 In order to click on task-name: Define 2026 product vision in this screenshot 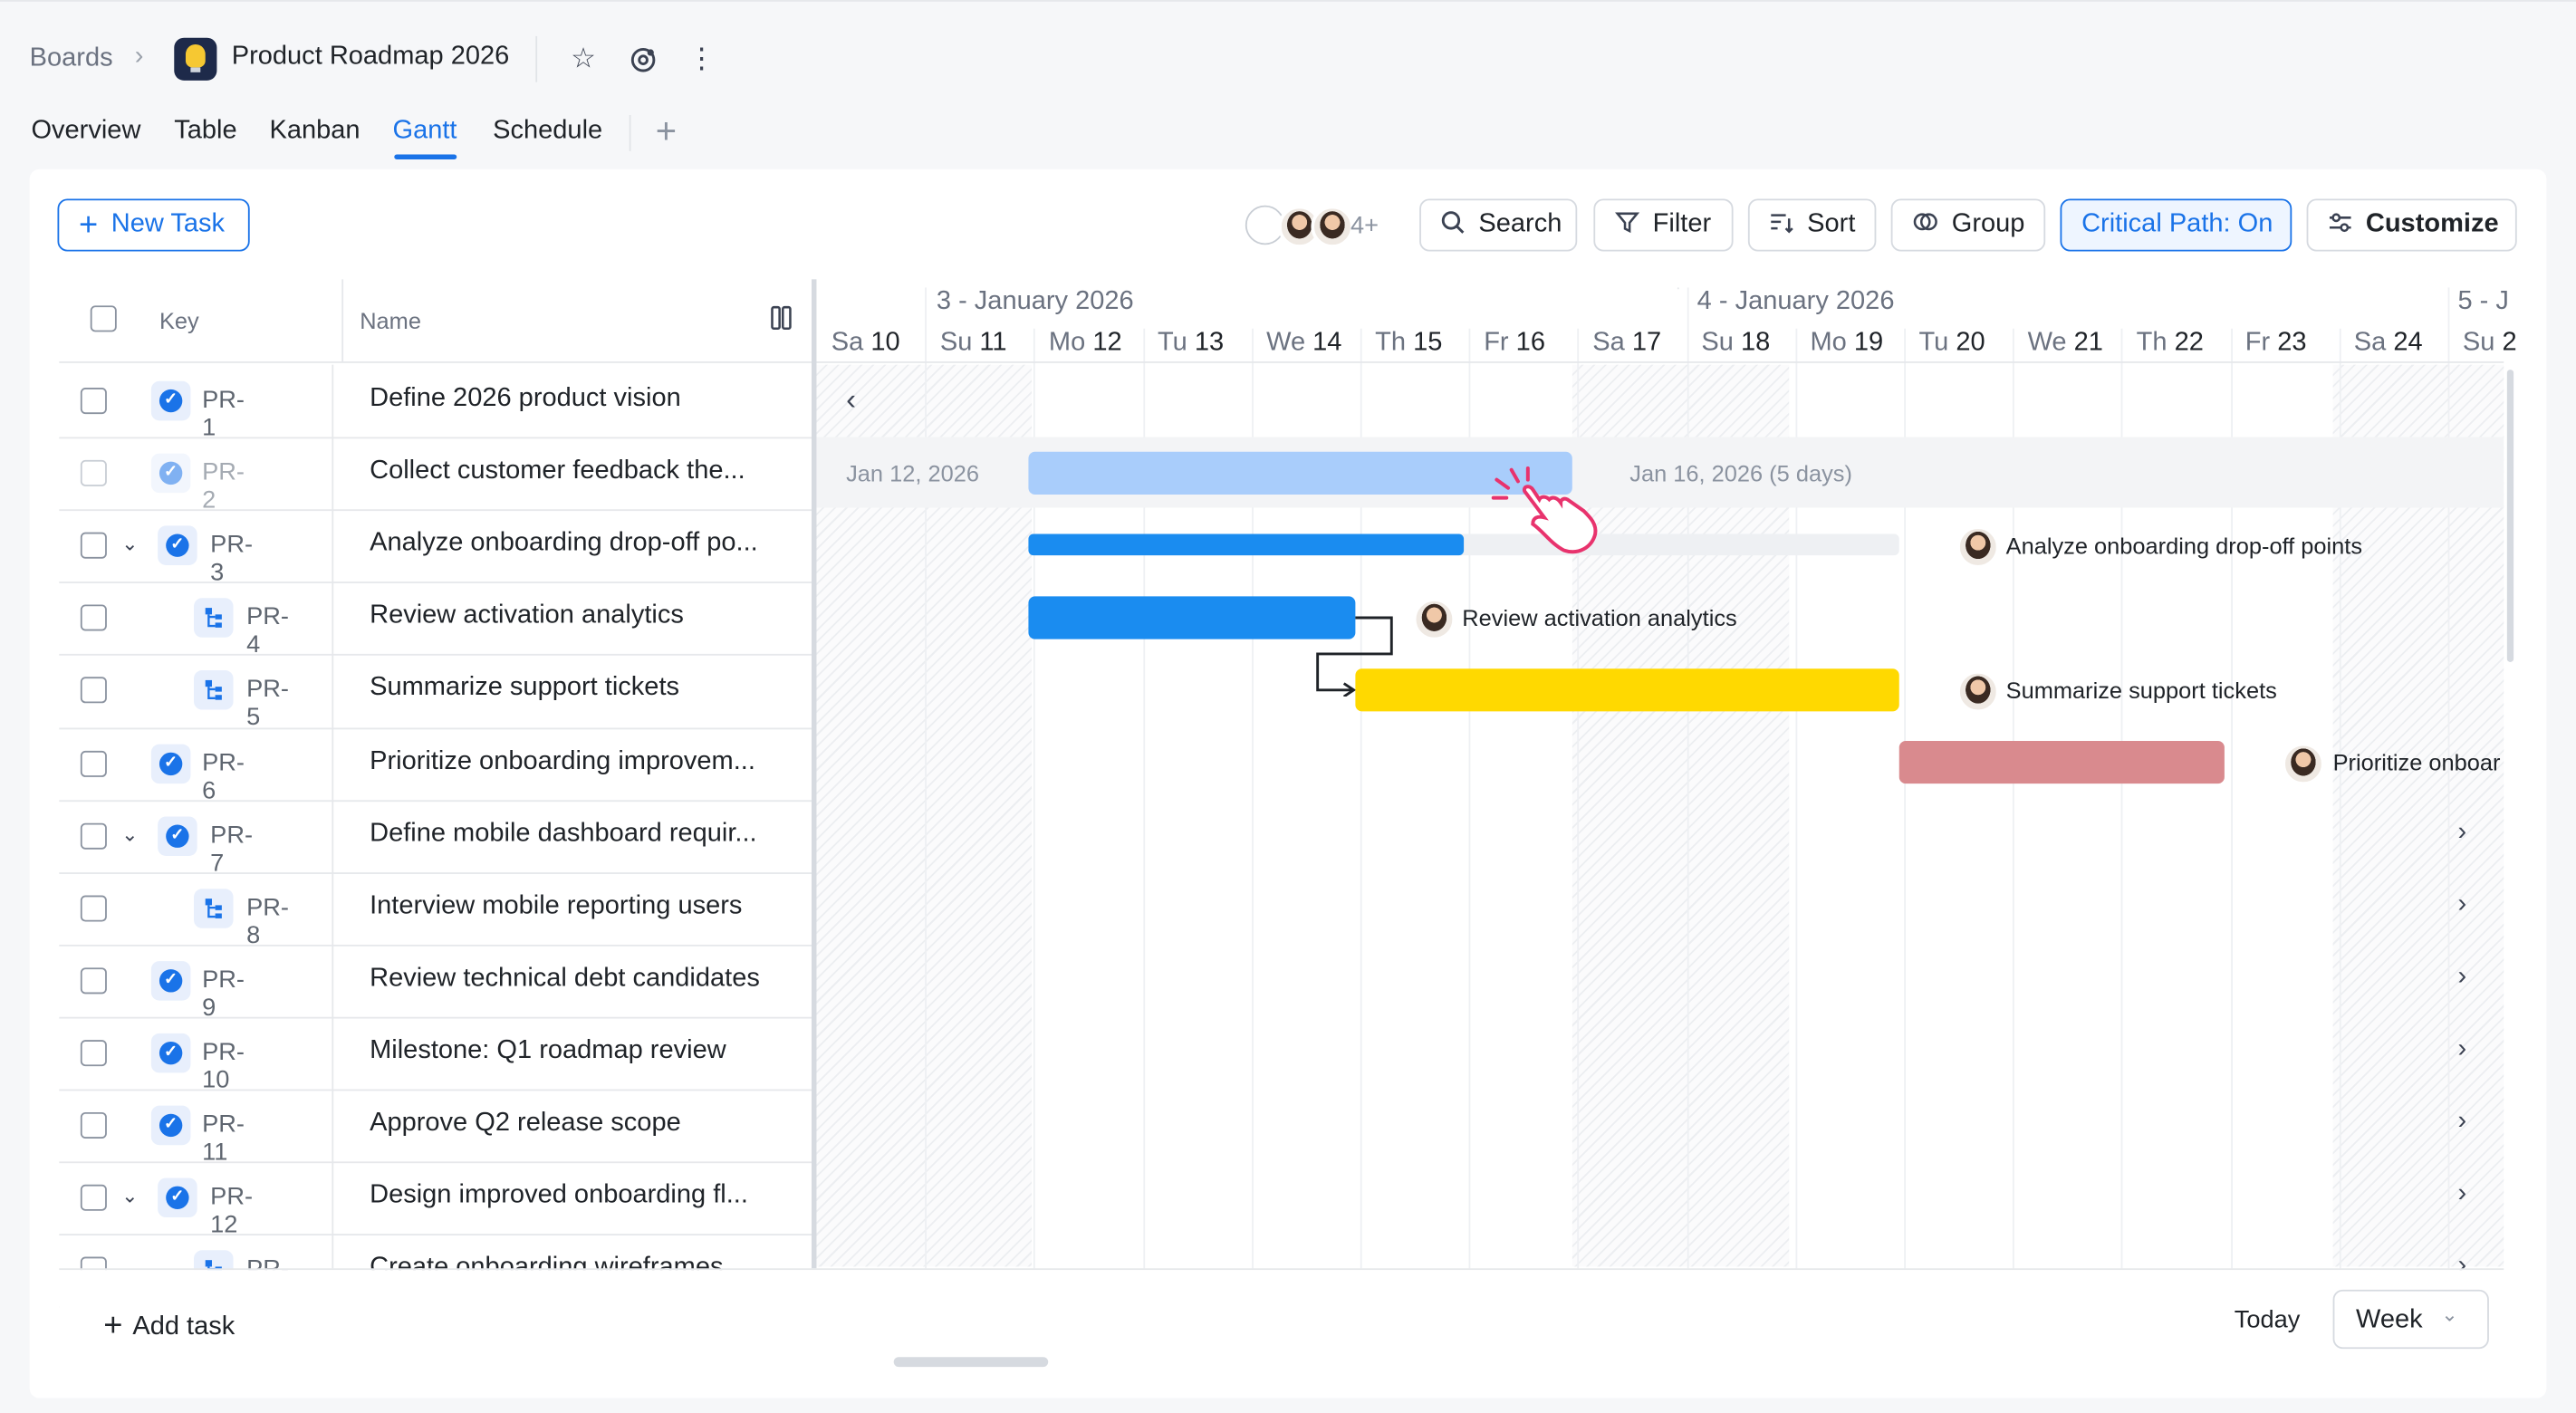, I will do `click(525, 400)`.